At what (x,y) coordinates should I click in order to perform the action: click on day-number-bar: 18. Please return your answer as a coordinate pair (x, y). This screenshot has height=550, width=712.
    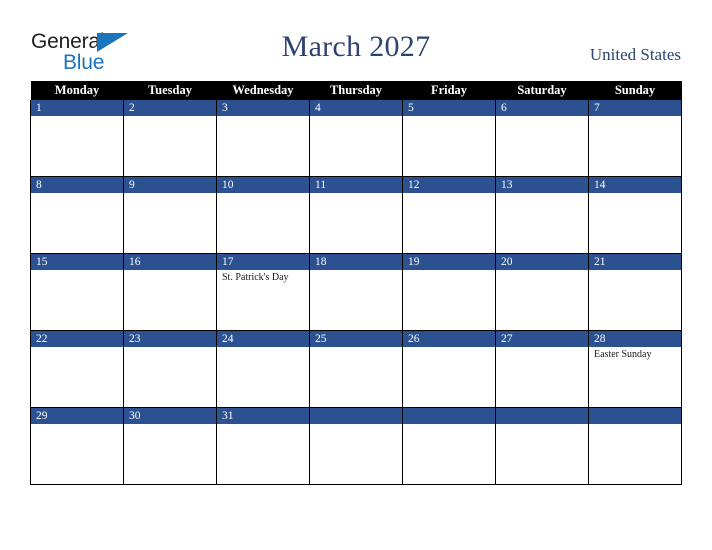
    Looking at the image, I should click on (356, 262).